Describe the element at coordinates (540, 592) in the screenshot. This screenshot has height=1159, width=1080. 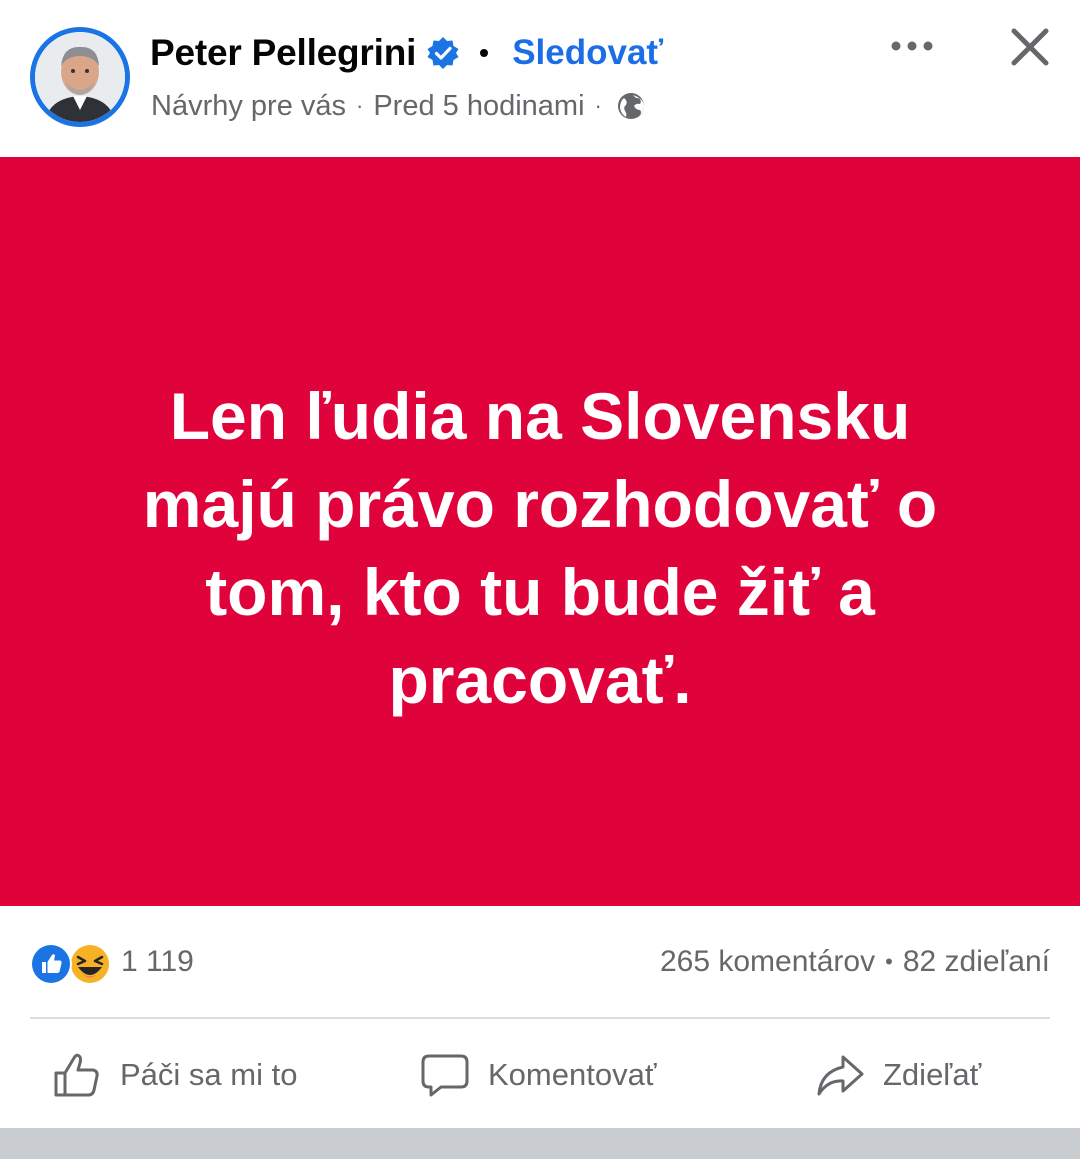
I see `post-text-line: tom, kto tu bude žiť a` at that location.